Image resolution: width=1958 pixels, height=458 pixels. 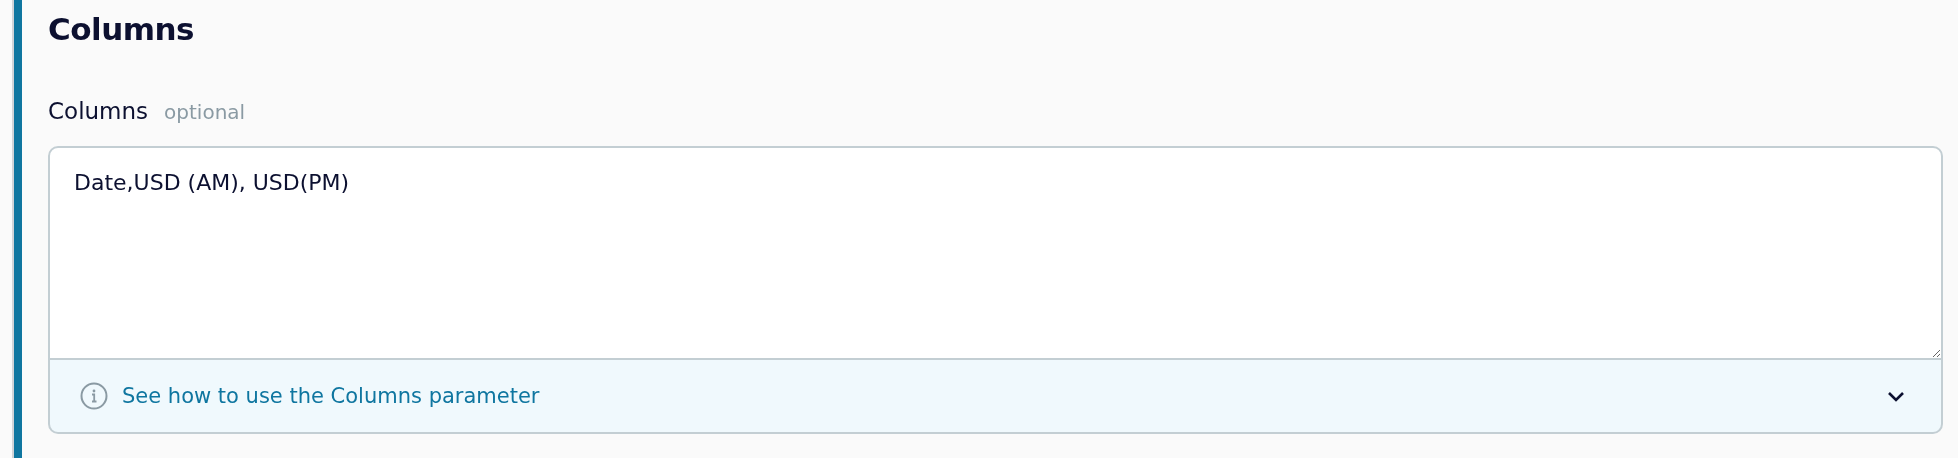 I want to click on info-icon, so click(x=94, y=396).